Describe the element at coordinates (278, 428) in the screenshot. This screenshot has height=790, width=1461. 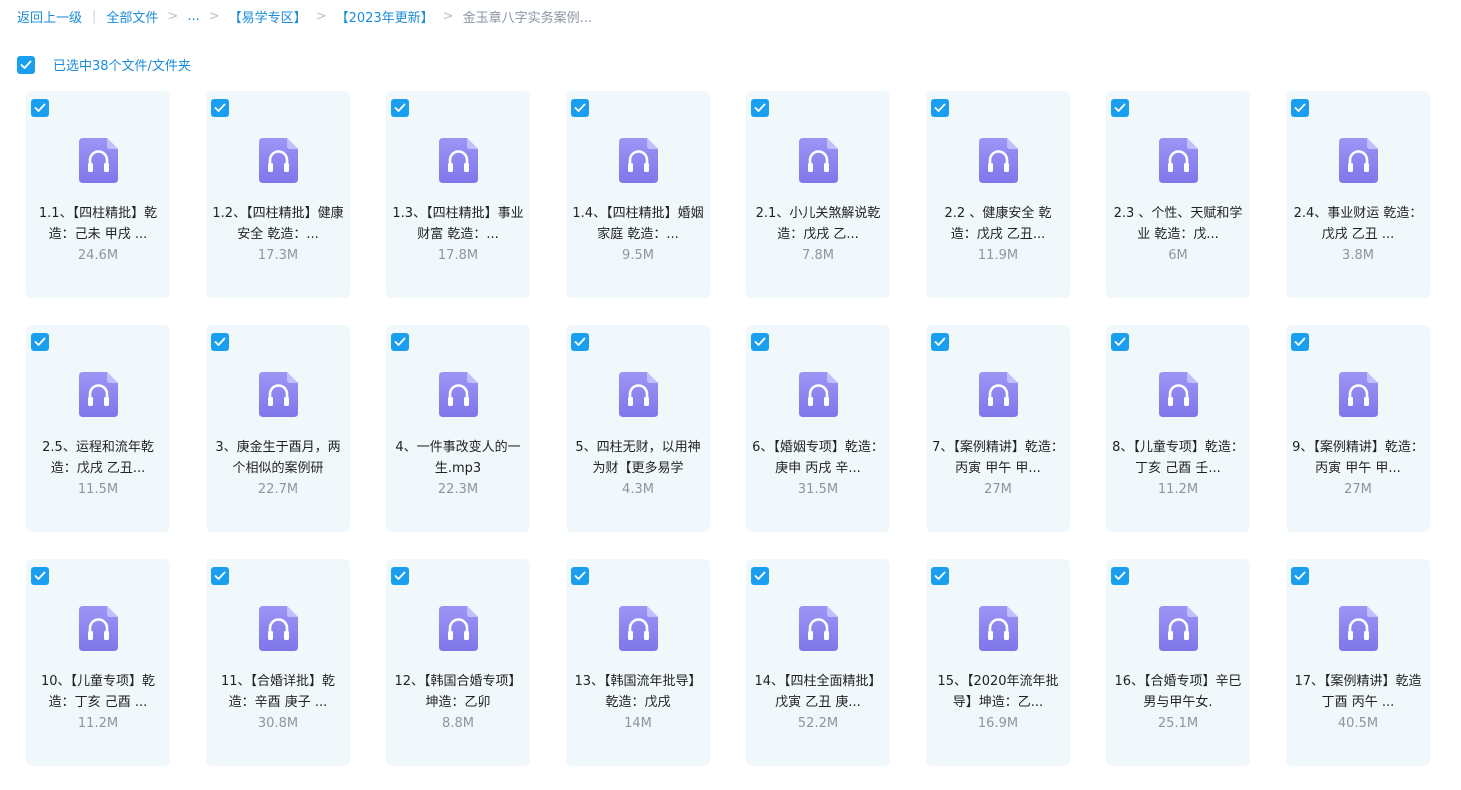
I see `file-card: 3、庚金生于酉月，两个相似的案例研 22.7M` at that location.